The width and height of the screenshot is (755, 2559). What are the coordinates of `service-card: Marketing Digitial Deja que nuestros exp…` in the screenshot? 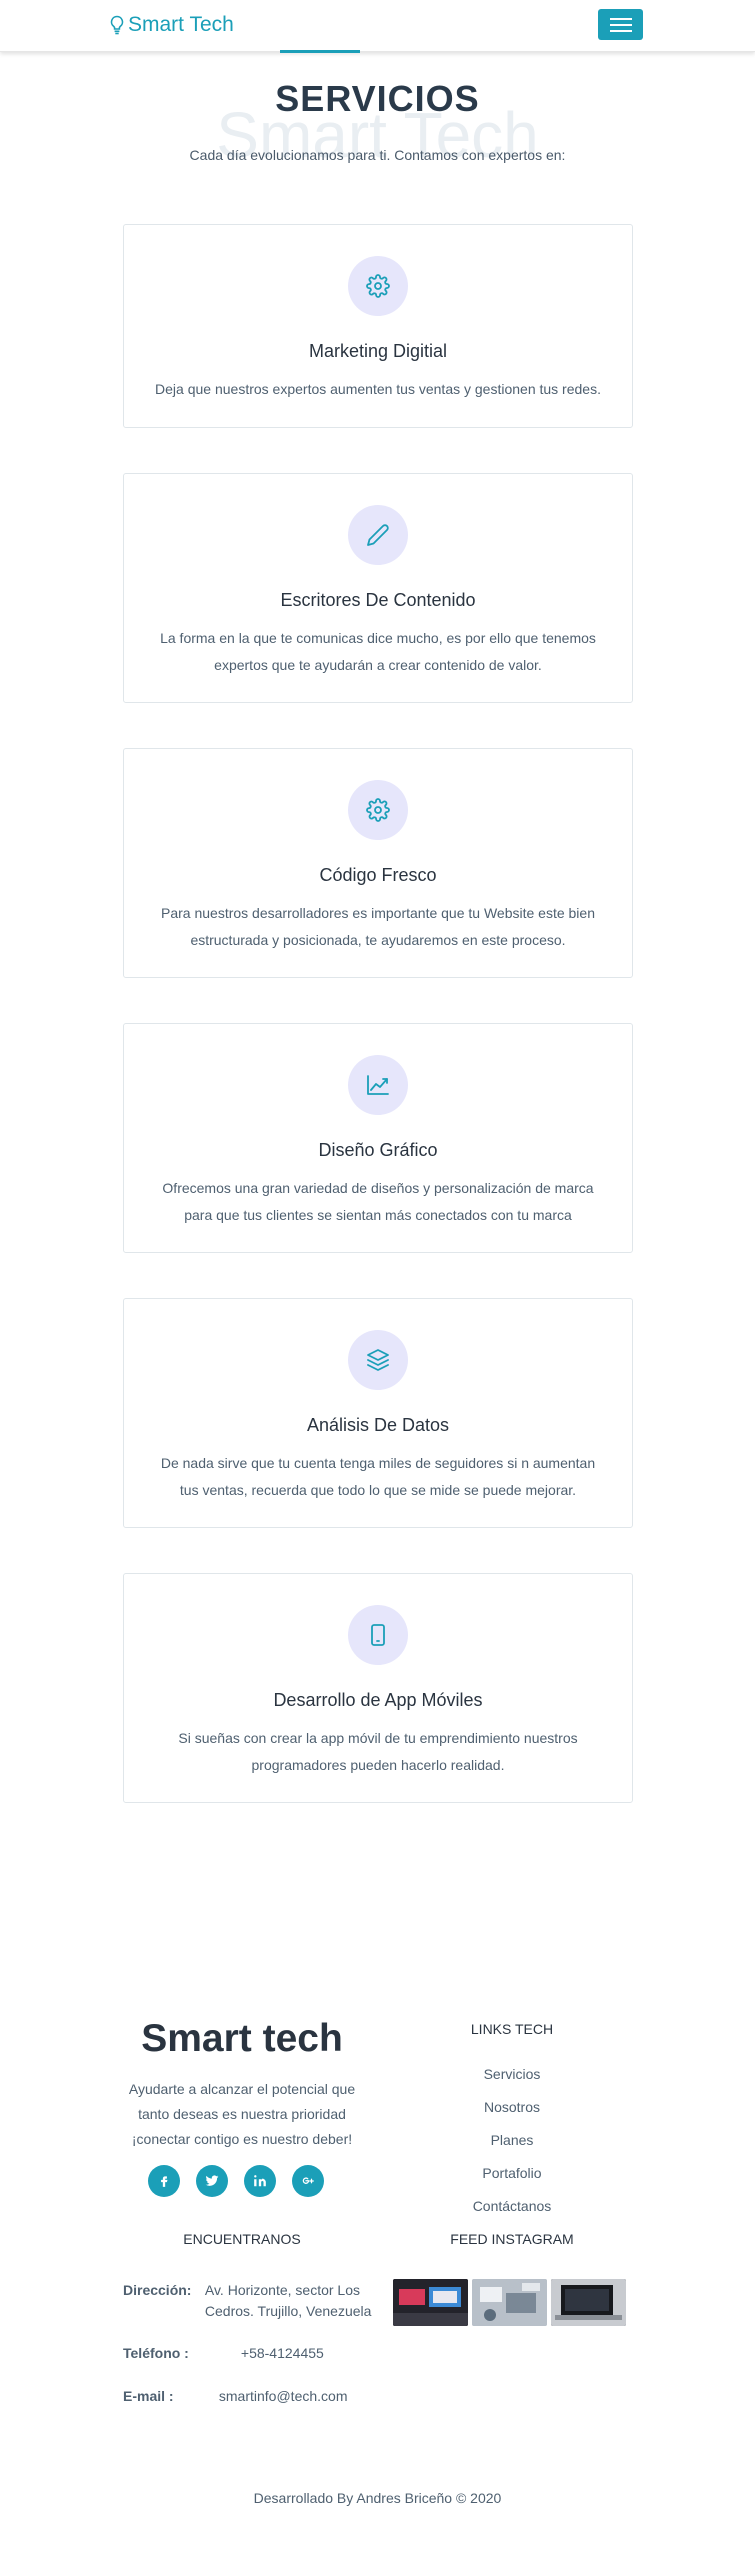 It's located at (378, 326).